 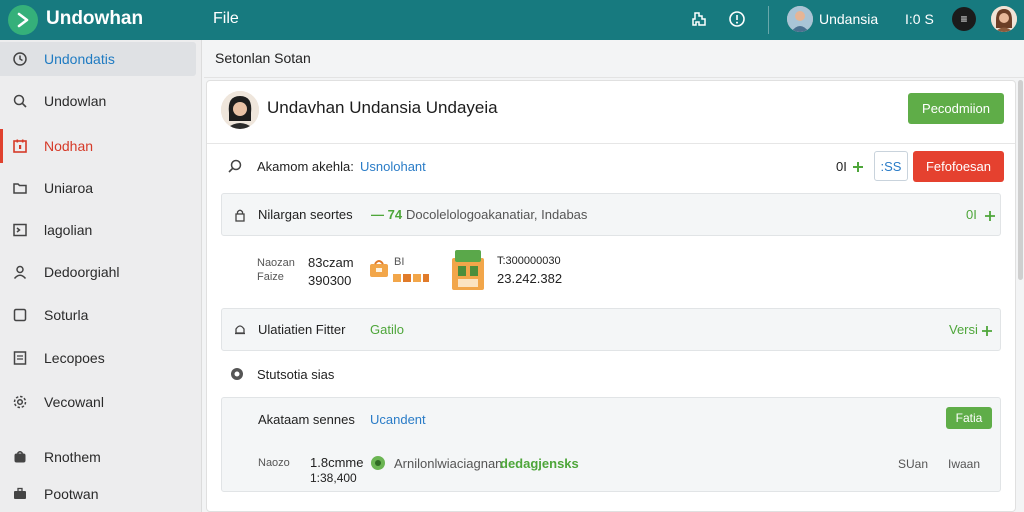 What do you see at coordinates (333, 478) in the screenshot?
I see `panel-sub-value-2: 1:38,400` at bounding box center [333, 478].